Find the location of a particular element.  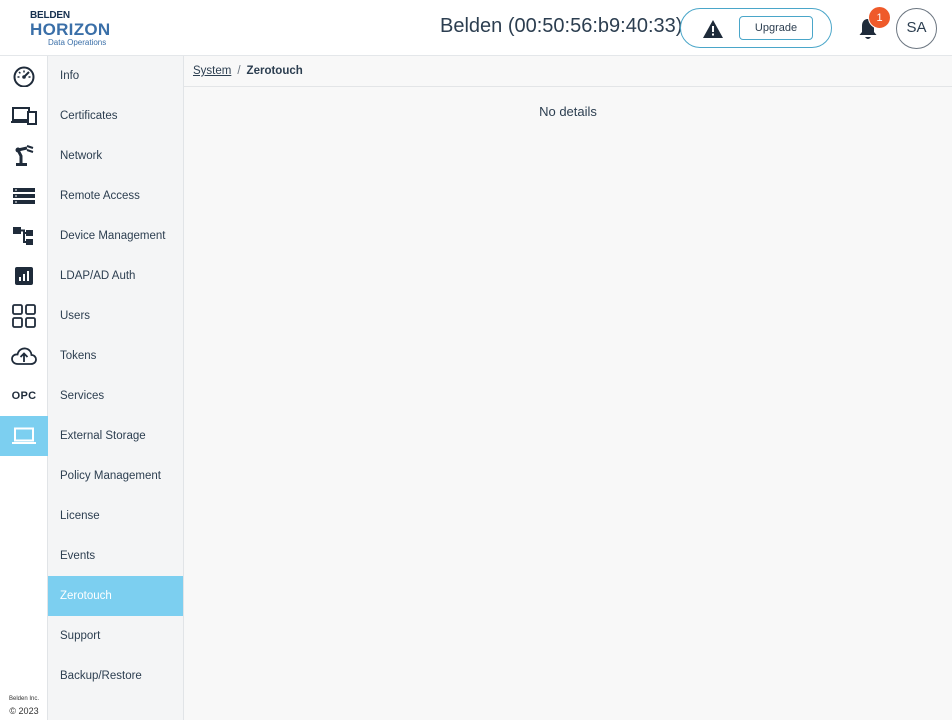

submenu-item-device-management: Device Management is located at coordinates (115, 236).